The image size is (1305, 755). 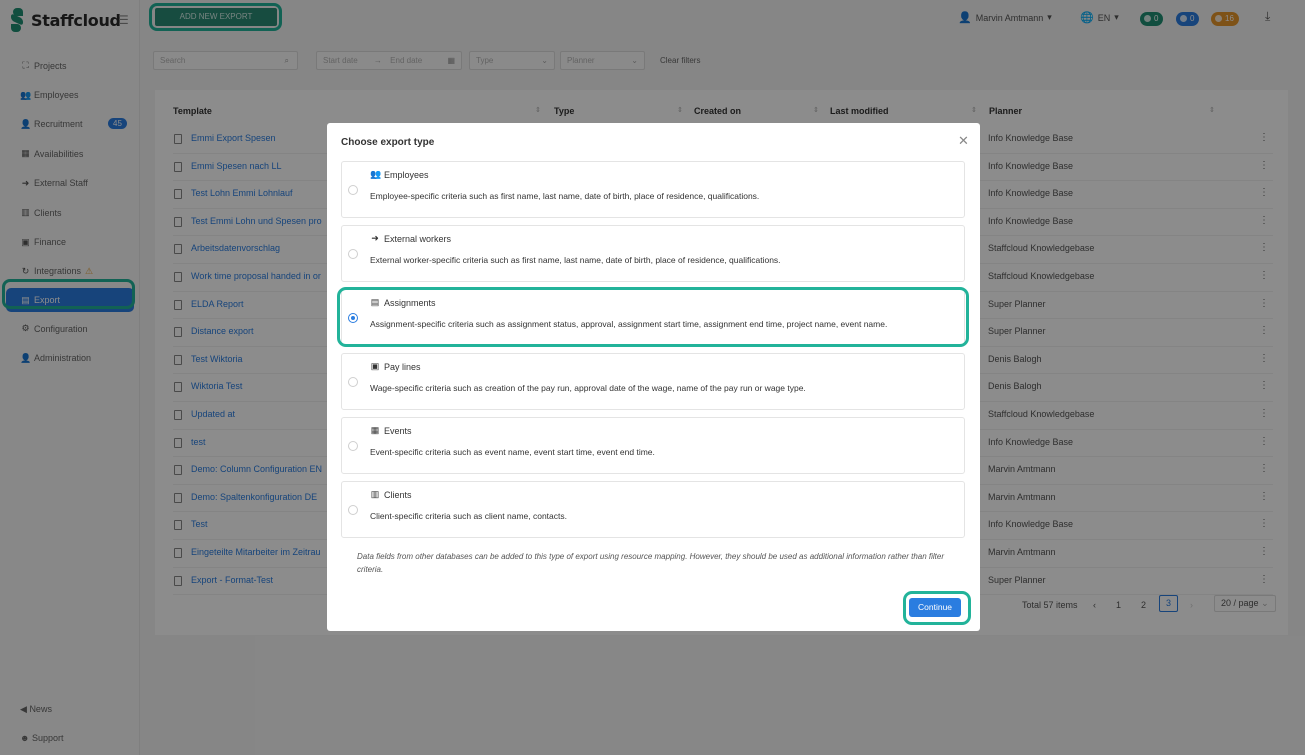 I want to click on option-title: ➜ External workers, so click(x=411, y=238).